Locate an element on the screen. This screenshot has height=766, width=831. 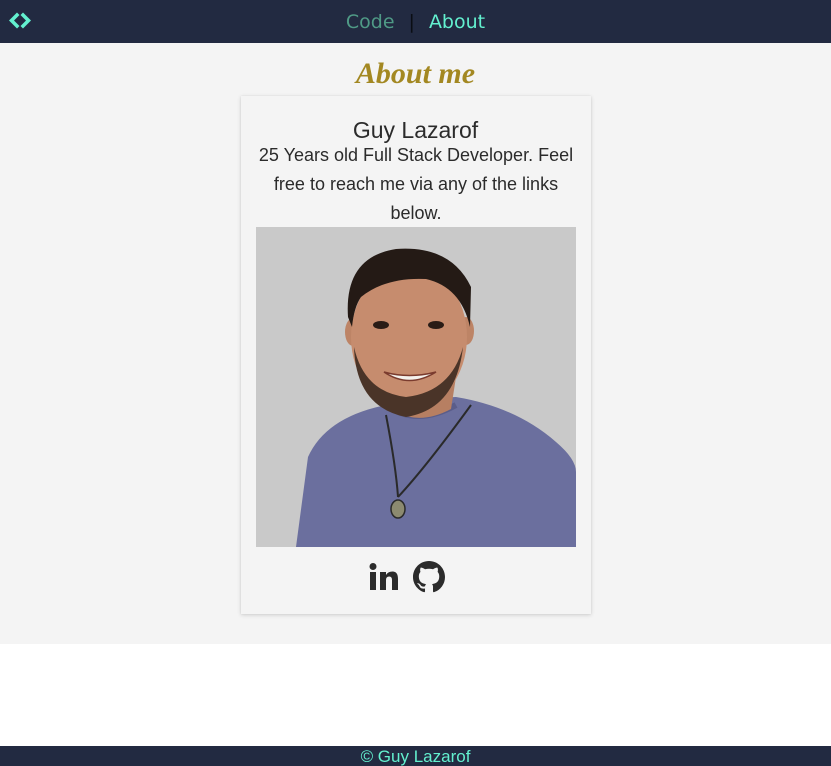
navbar: Code | About is located at coordinates (415, 21).